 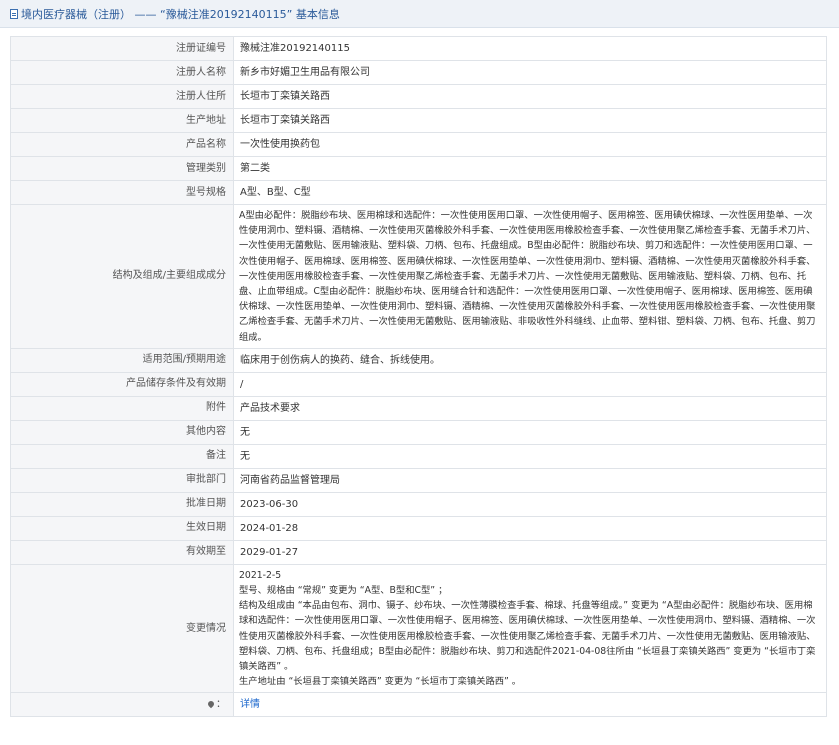 What do you see at coordinates (530, 96) in the screenshot?
I see `registrant-address: 长垣市丁栾镇关路西` at bounding box center [530, 96].